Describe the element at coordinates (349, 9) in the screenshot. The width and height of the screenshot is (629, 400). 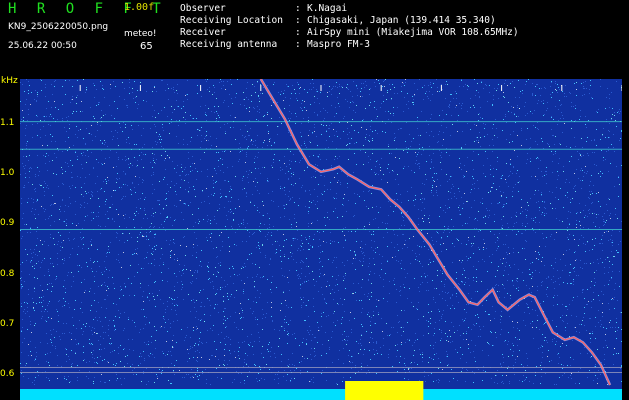
I see `info-row-observer: Observer: K.Nagai` at that location.